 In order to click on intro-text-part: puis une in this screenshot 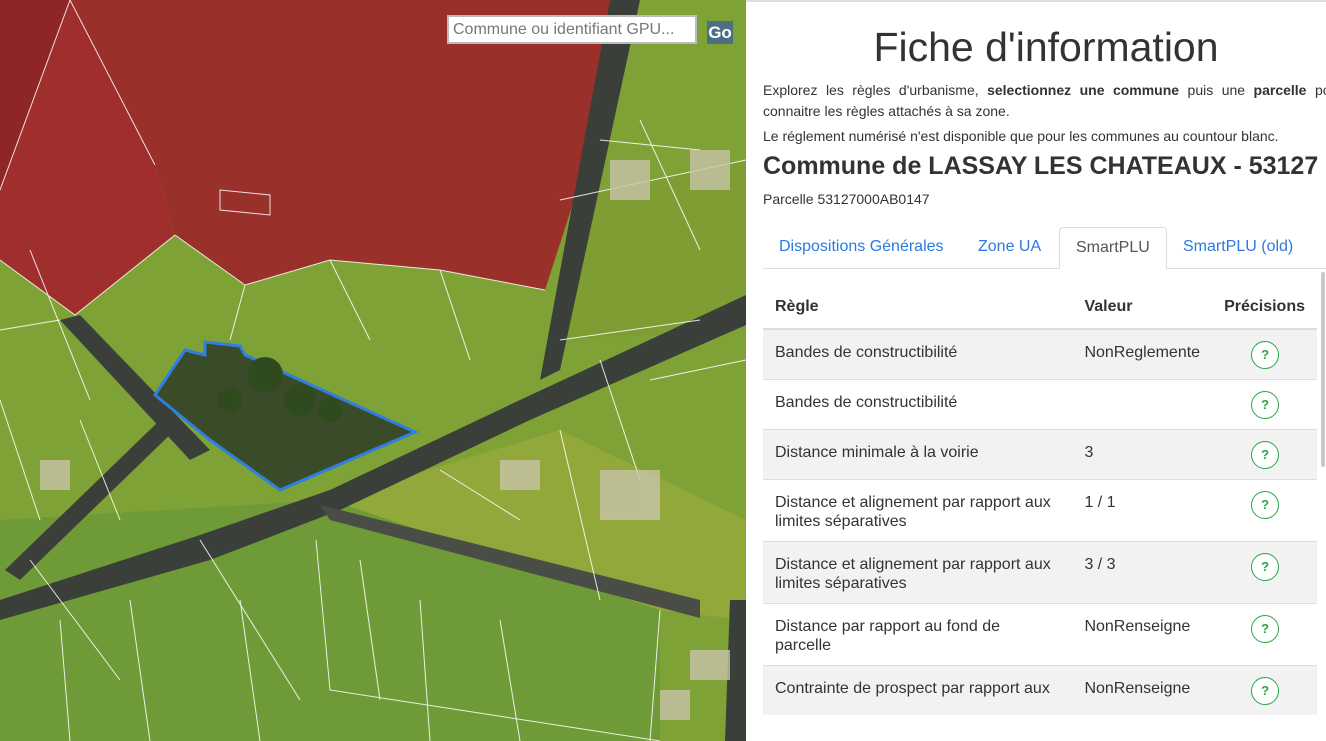, I will do `click(1216, 90)`.